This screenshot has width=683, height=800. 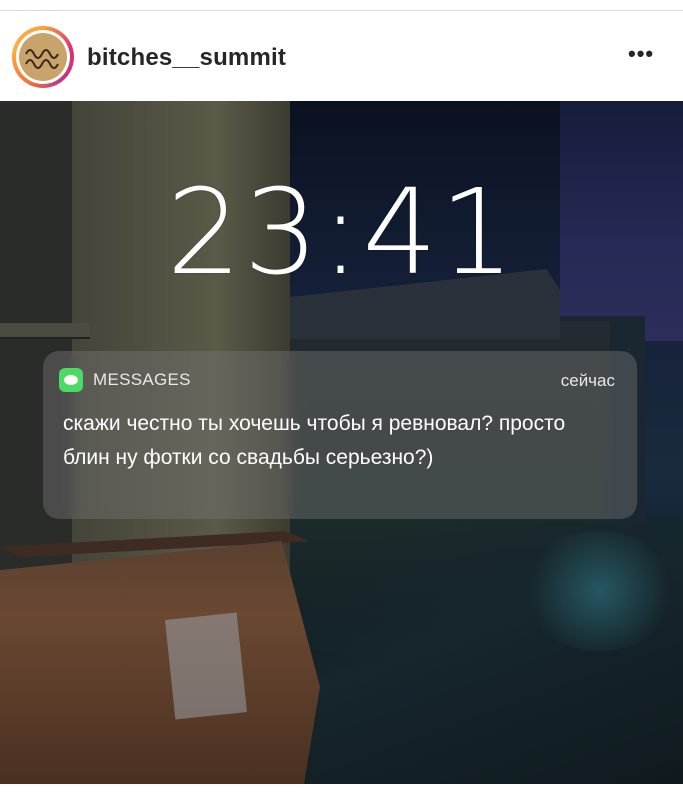 What do you see at coordinates (160, 662) in the screenshot?
I see `dumpster` at bounding box center [160, 662].